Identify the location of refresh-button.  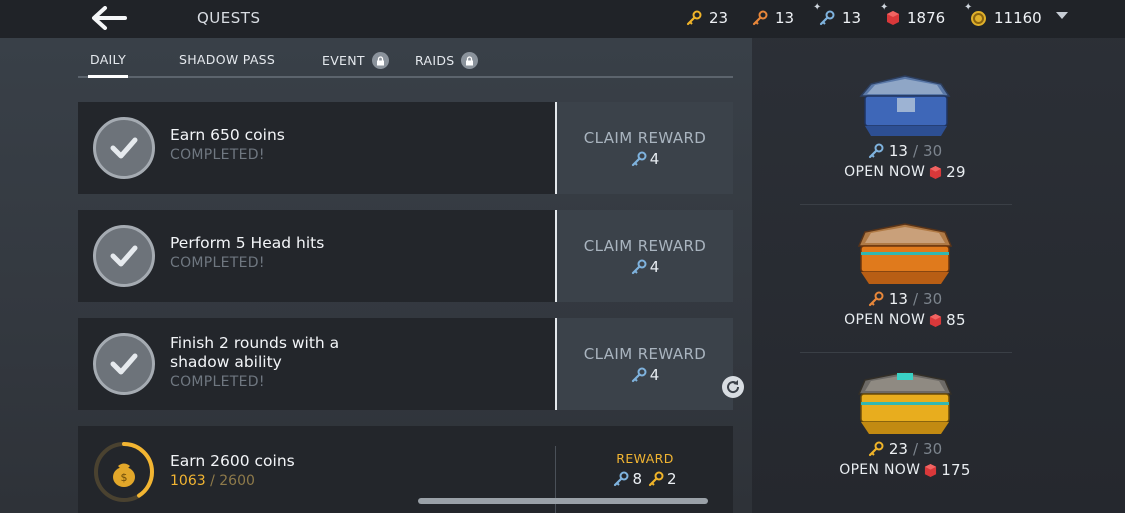
(733, 387).